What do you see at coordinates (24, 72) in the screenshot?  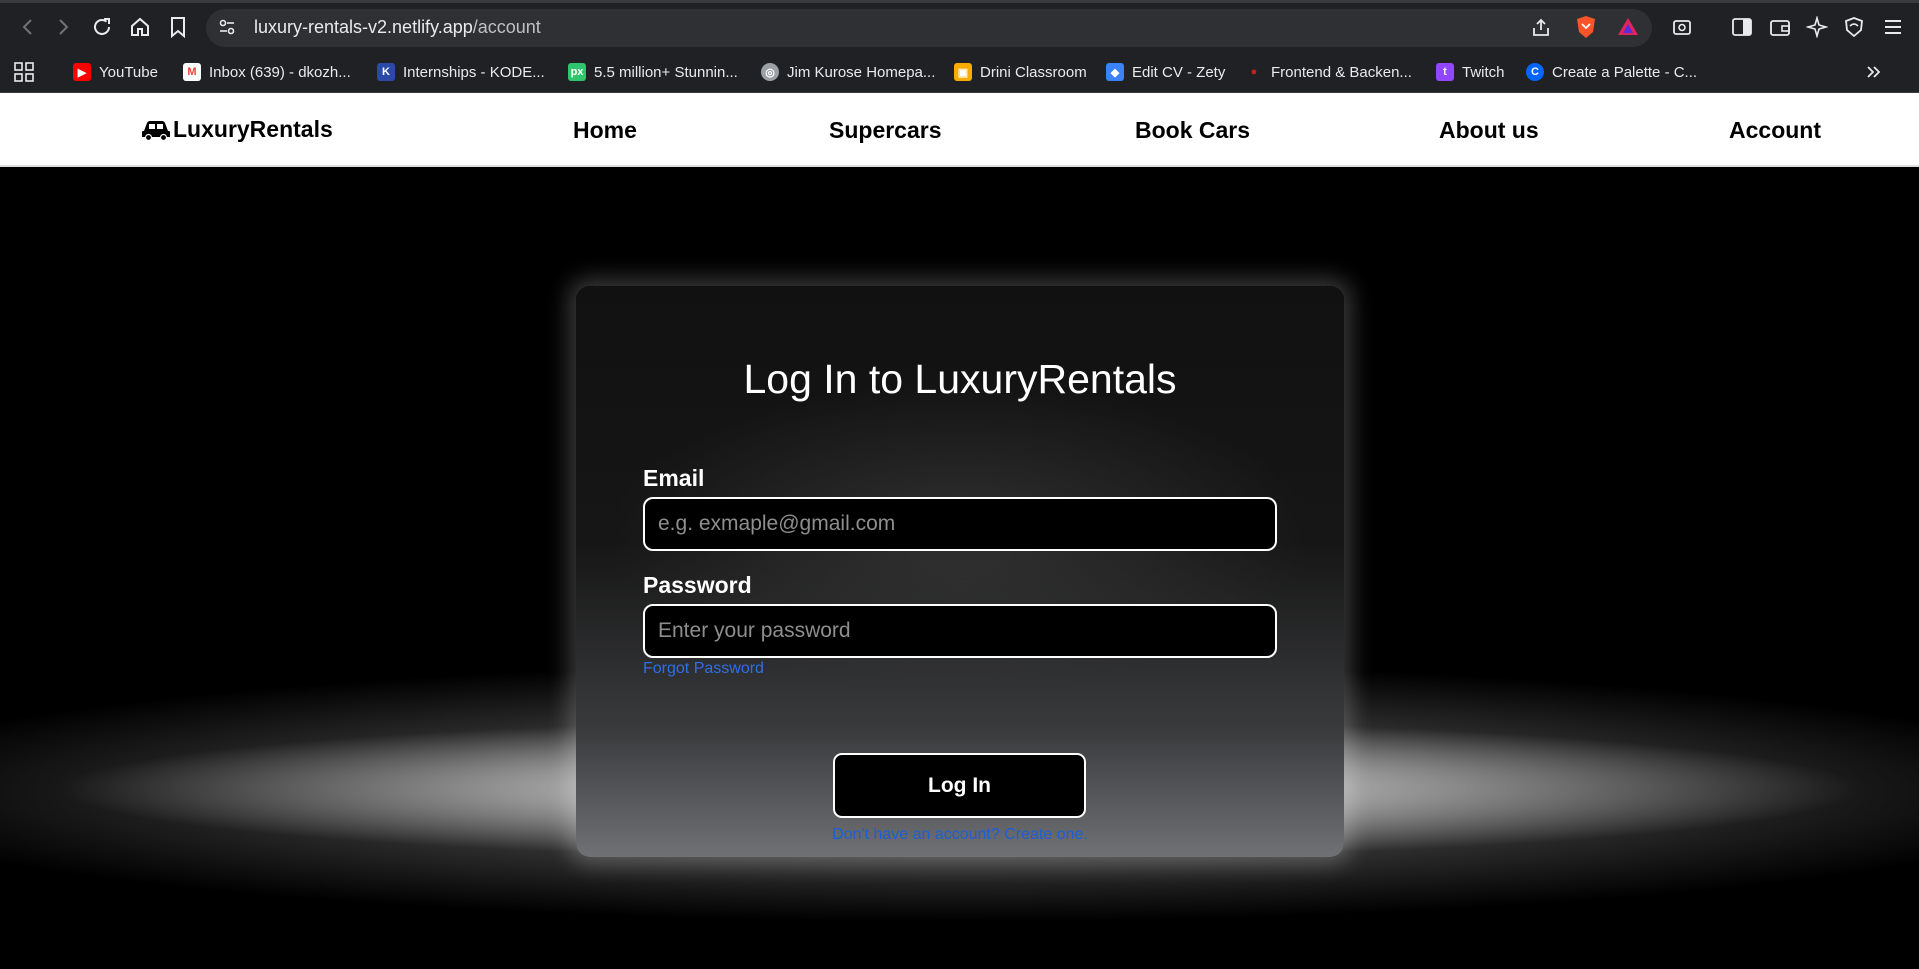 I see `apps-grid-icon` at bounding box center [24, 72].